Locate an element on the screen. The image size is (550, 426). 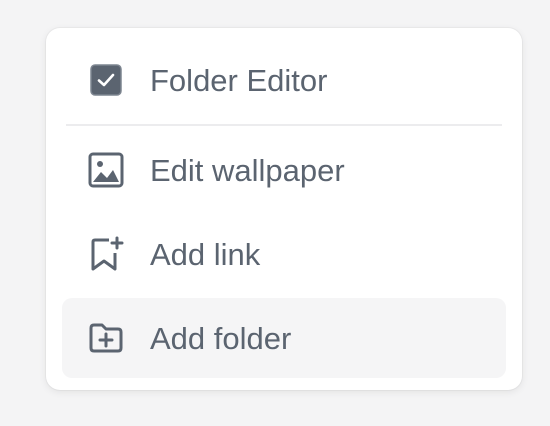
folder-add-icon is located at coordinates (106, 338).